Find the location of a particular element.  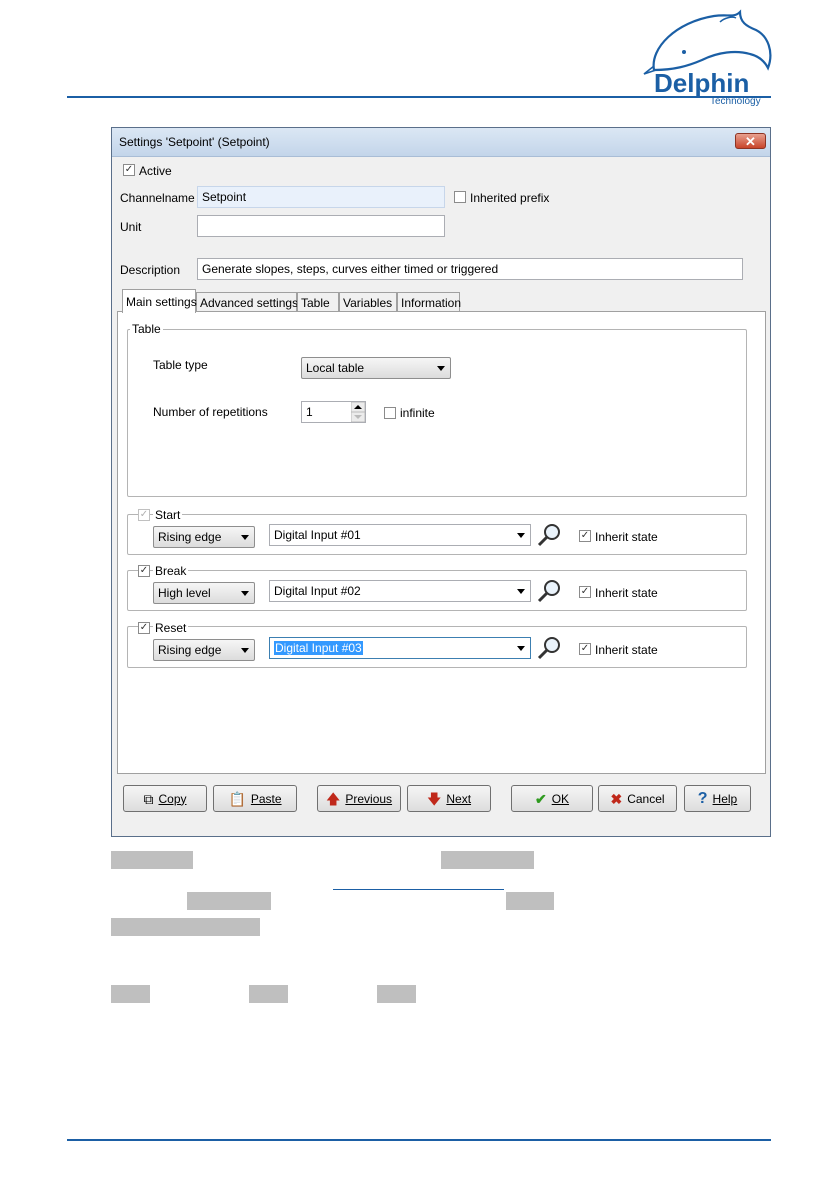

description-label: Description is located at coordinates (150, 270).